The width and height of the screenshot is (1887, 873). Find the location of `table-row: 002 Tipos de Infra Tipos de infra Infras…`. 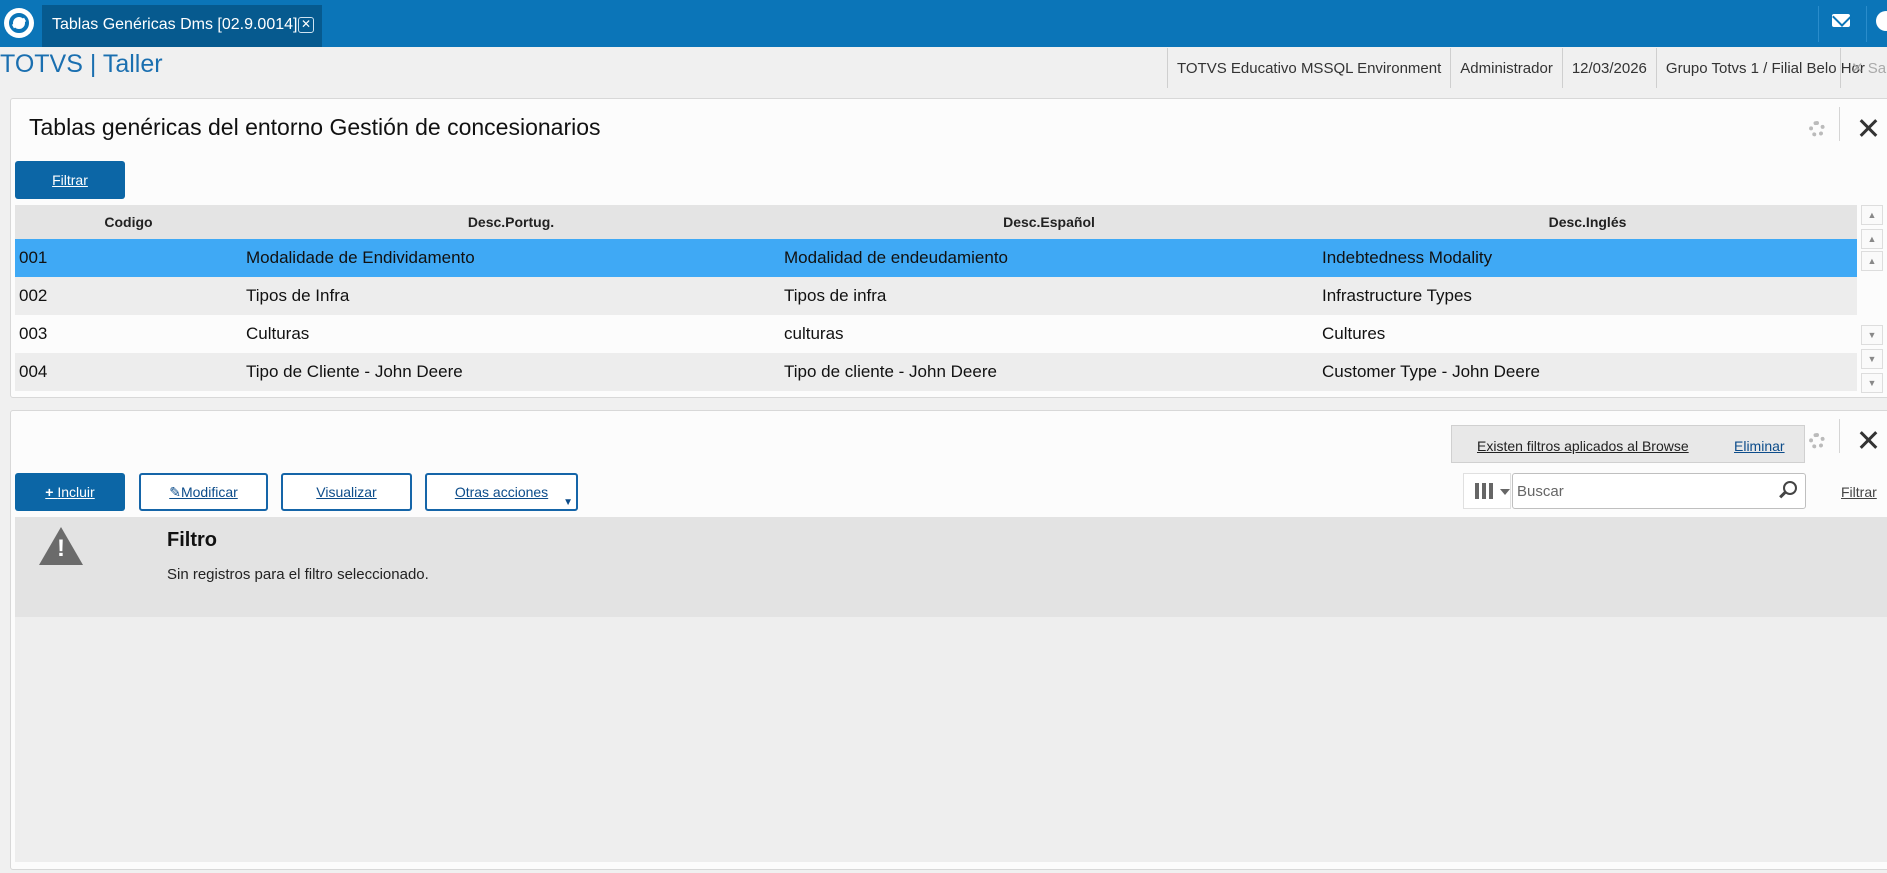

table-row: 002 Tipos de Infra Tipos de infra Infras… is located at coordinates (936, 296).